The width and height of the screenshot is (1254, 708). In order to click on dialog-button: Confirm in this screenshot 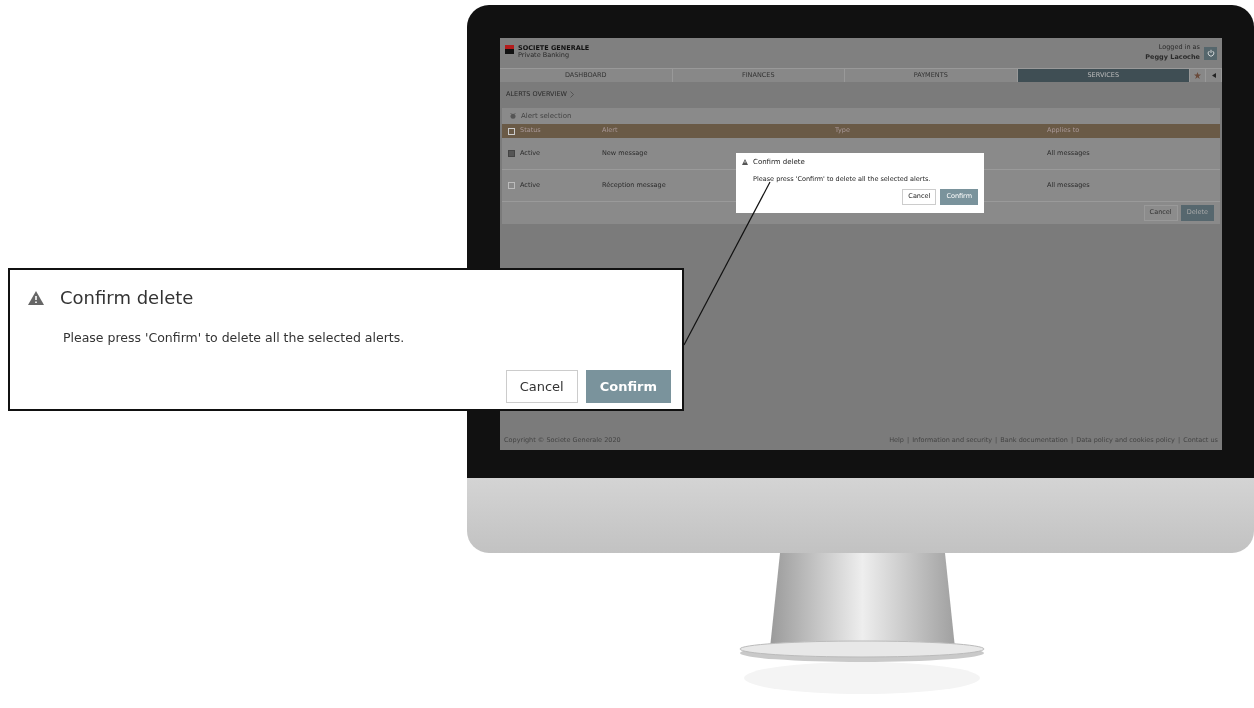, I will do `click(628, 386)`.